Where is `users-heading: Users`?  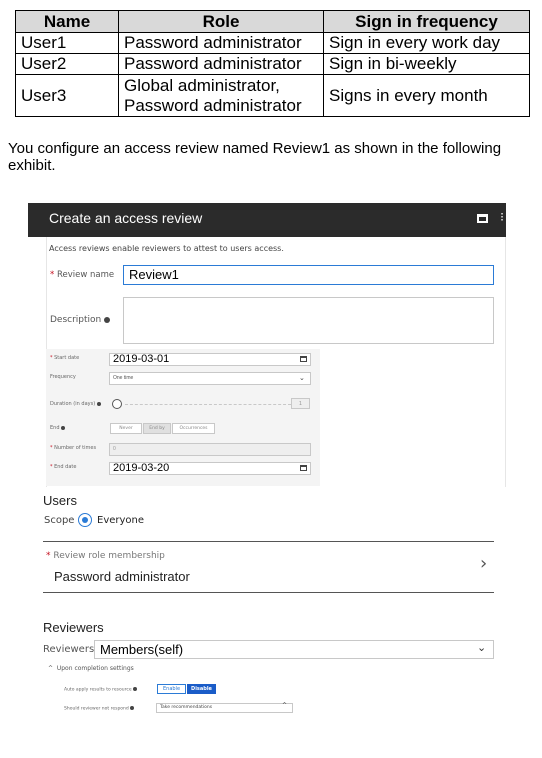
users-heading: Users is located at coordinates (60, 500).